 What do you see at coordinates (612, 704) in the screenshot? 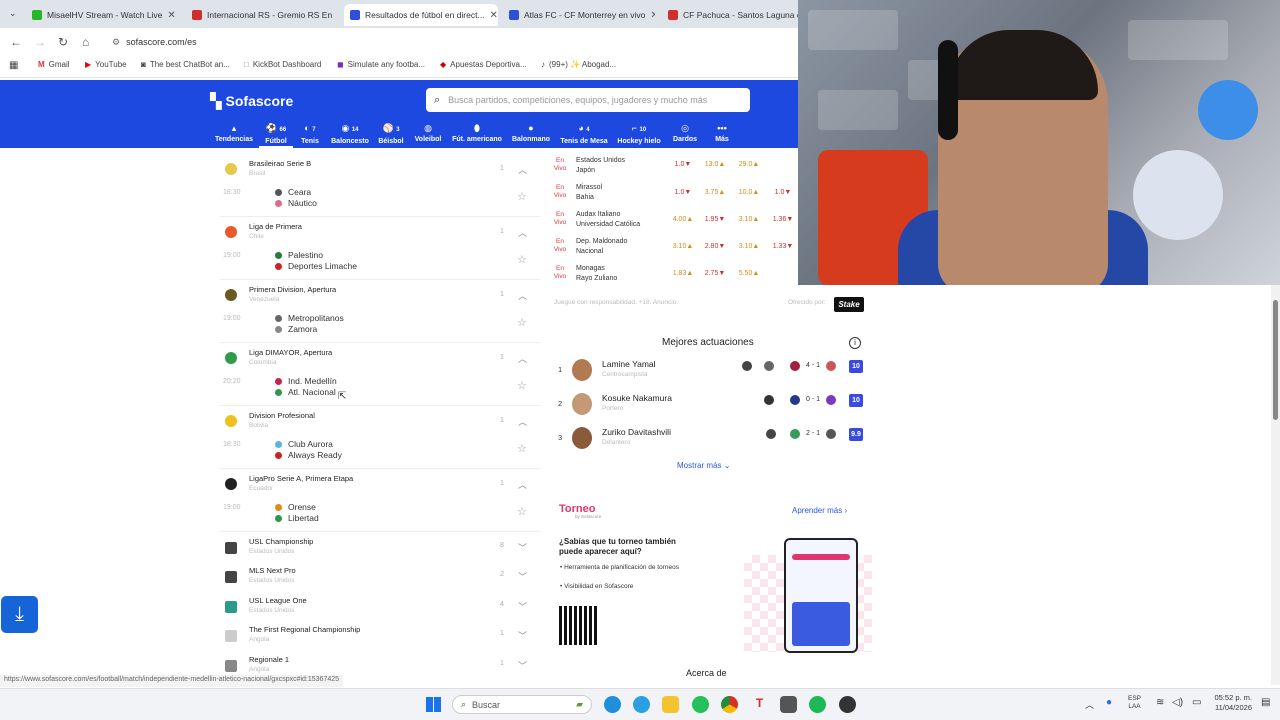
I see `edge-icon` at bounding box center [612, 704].